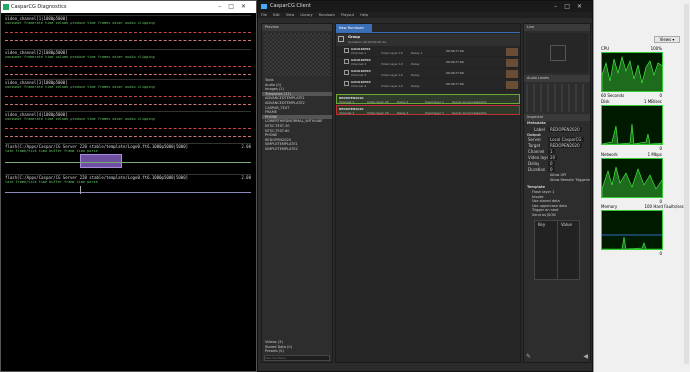  What do you see at coordinates (542, 191) in the screenshot?
I see `field-label: Flash layer` at bounding box center [542, 191].